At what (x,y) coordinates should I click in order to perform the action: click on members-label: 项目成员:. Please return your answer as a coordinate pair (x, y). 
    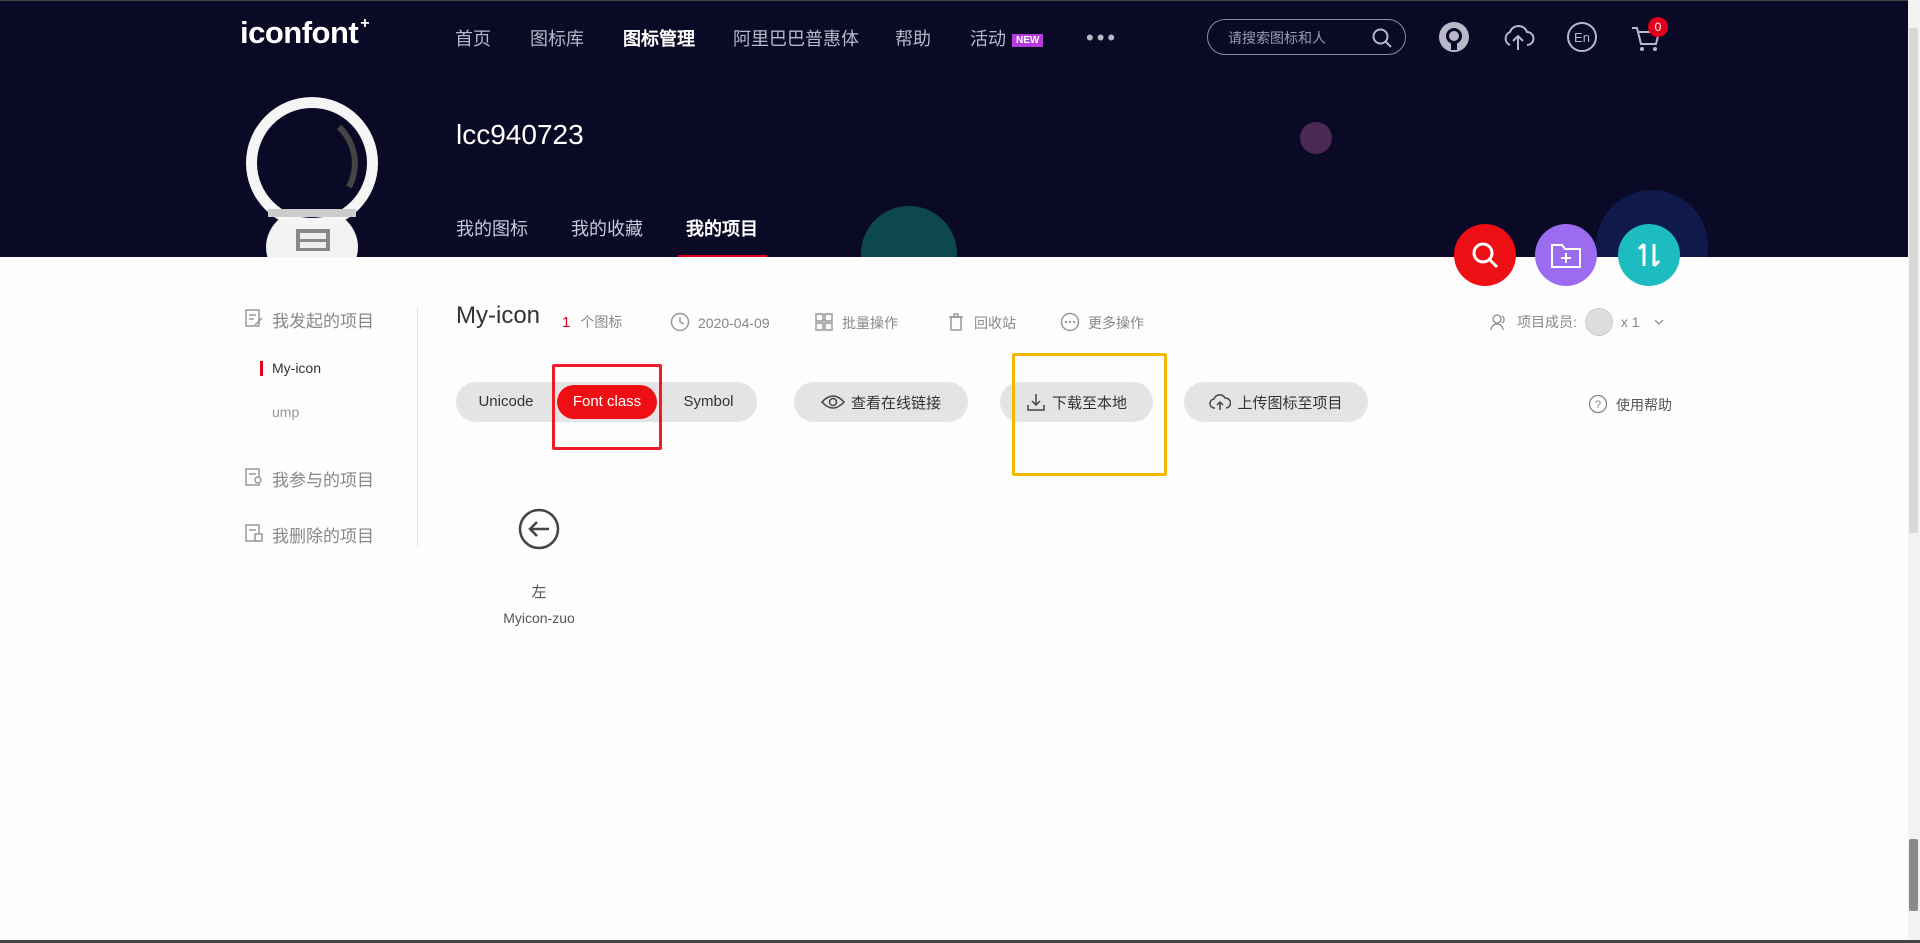
    Looking at the image, I should click on (1547, 322).